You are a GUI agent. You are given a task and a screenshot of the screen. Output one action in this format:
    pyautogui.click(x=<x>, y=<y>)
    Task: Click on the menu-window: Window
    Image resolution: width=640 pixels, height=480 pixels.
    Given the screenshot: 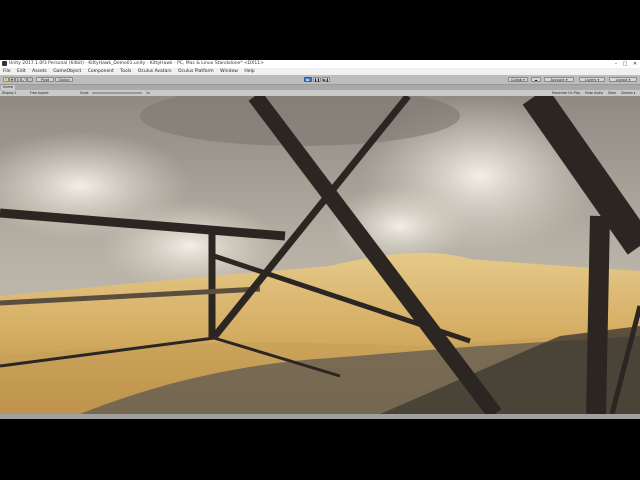 What is the action you would take?
    pyautogui.click(x=229, y=71)
    